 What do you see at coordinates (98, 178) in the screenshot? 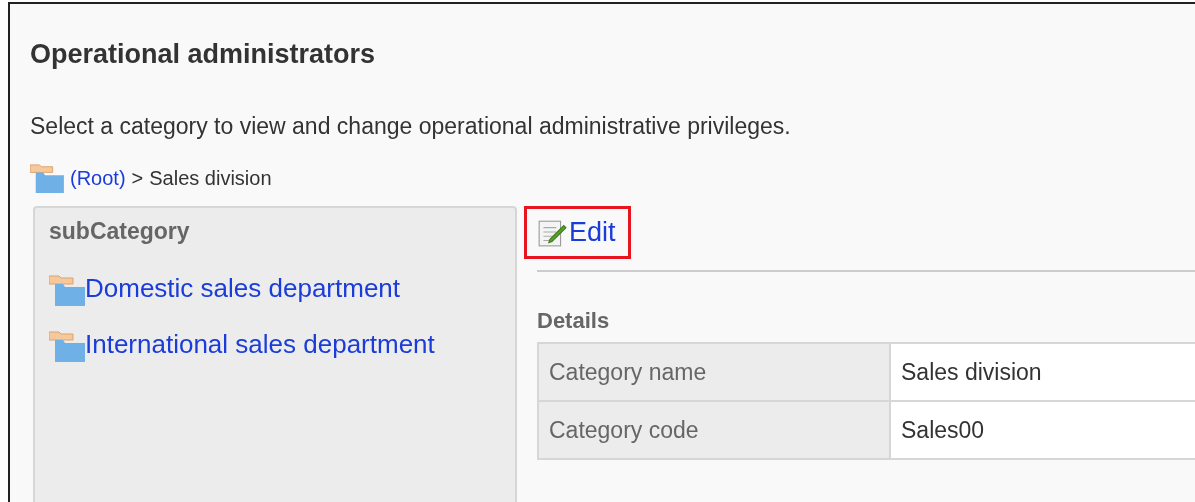
I see `breadcrumb-link: (Root)` at bounding box center [98, 178].